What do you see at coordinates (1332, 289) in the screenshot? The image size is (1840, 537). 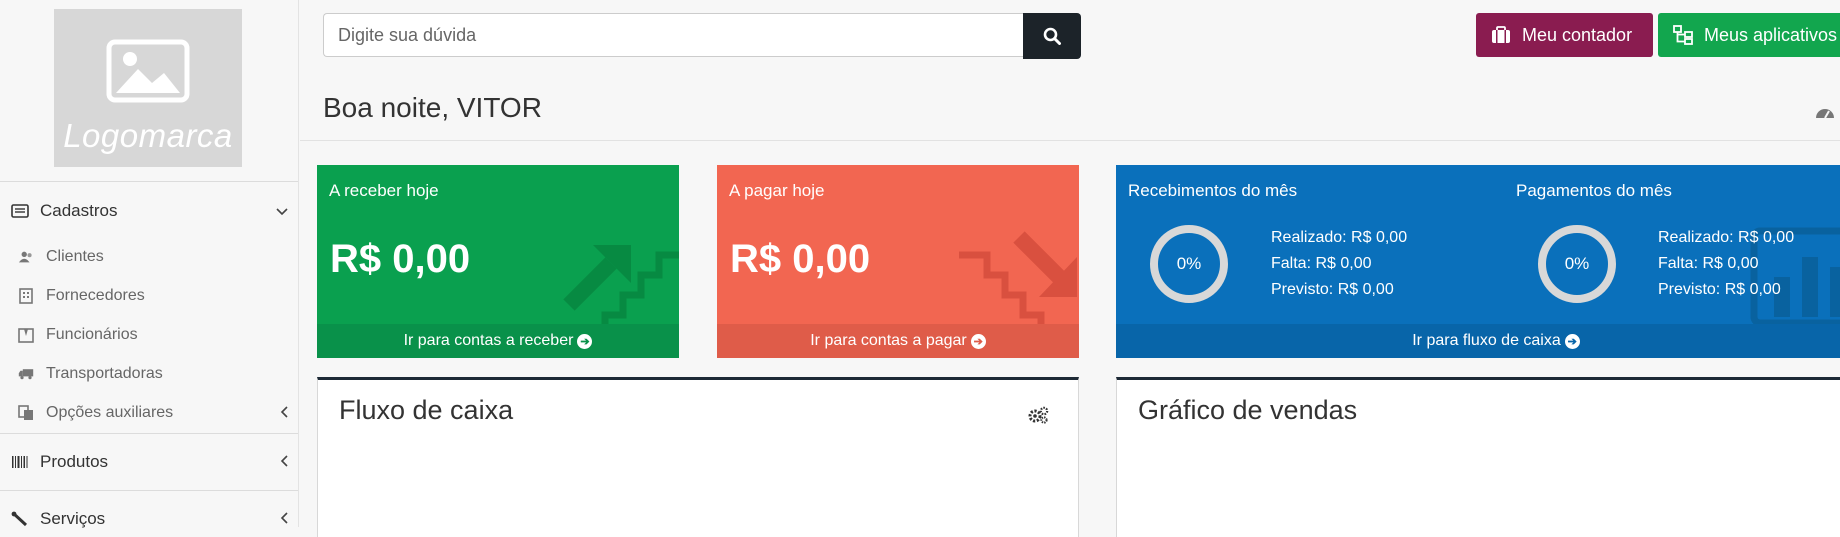 I see `recebimentos-previsto: Previsto: R$ 0,00` at bounding box center [1332, 289].